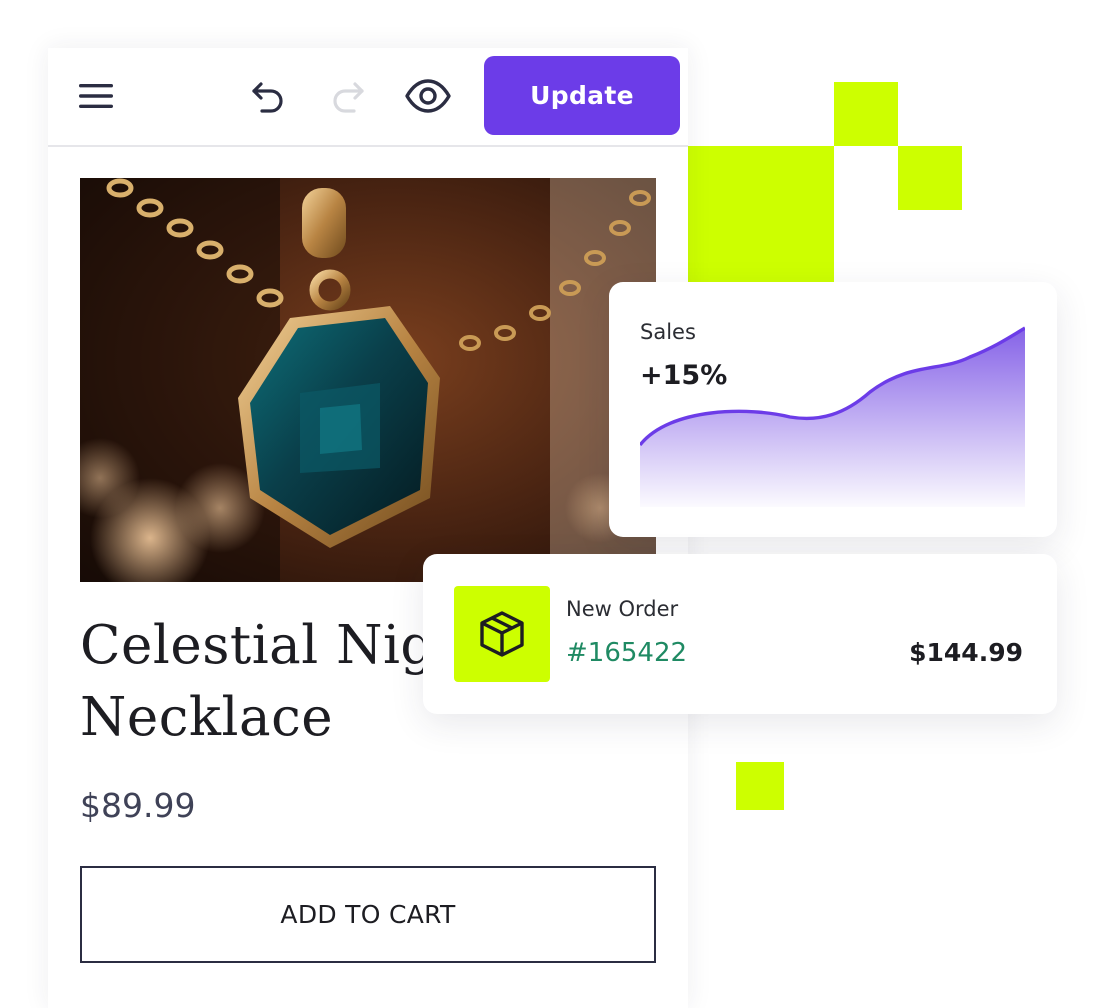  I want to click on editor-toolbar: Update, so click(368, 97).